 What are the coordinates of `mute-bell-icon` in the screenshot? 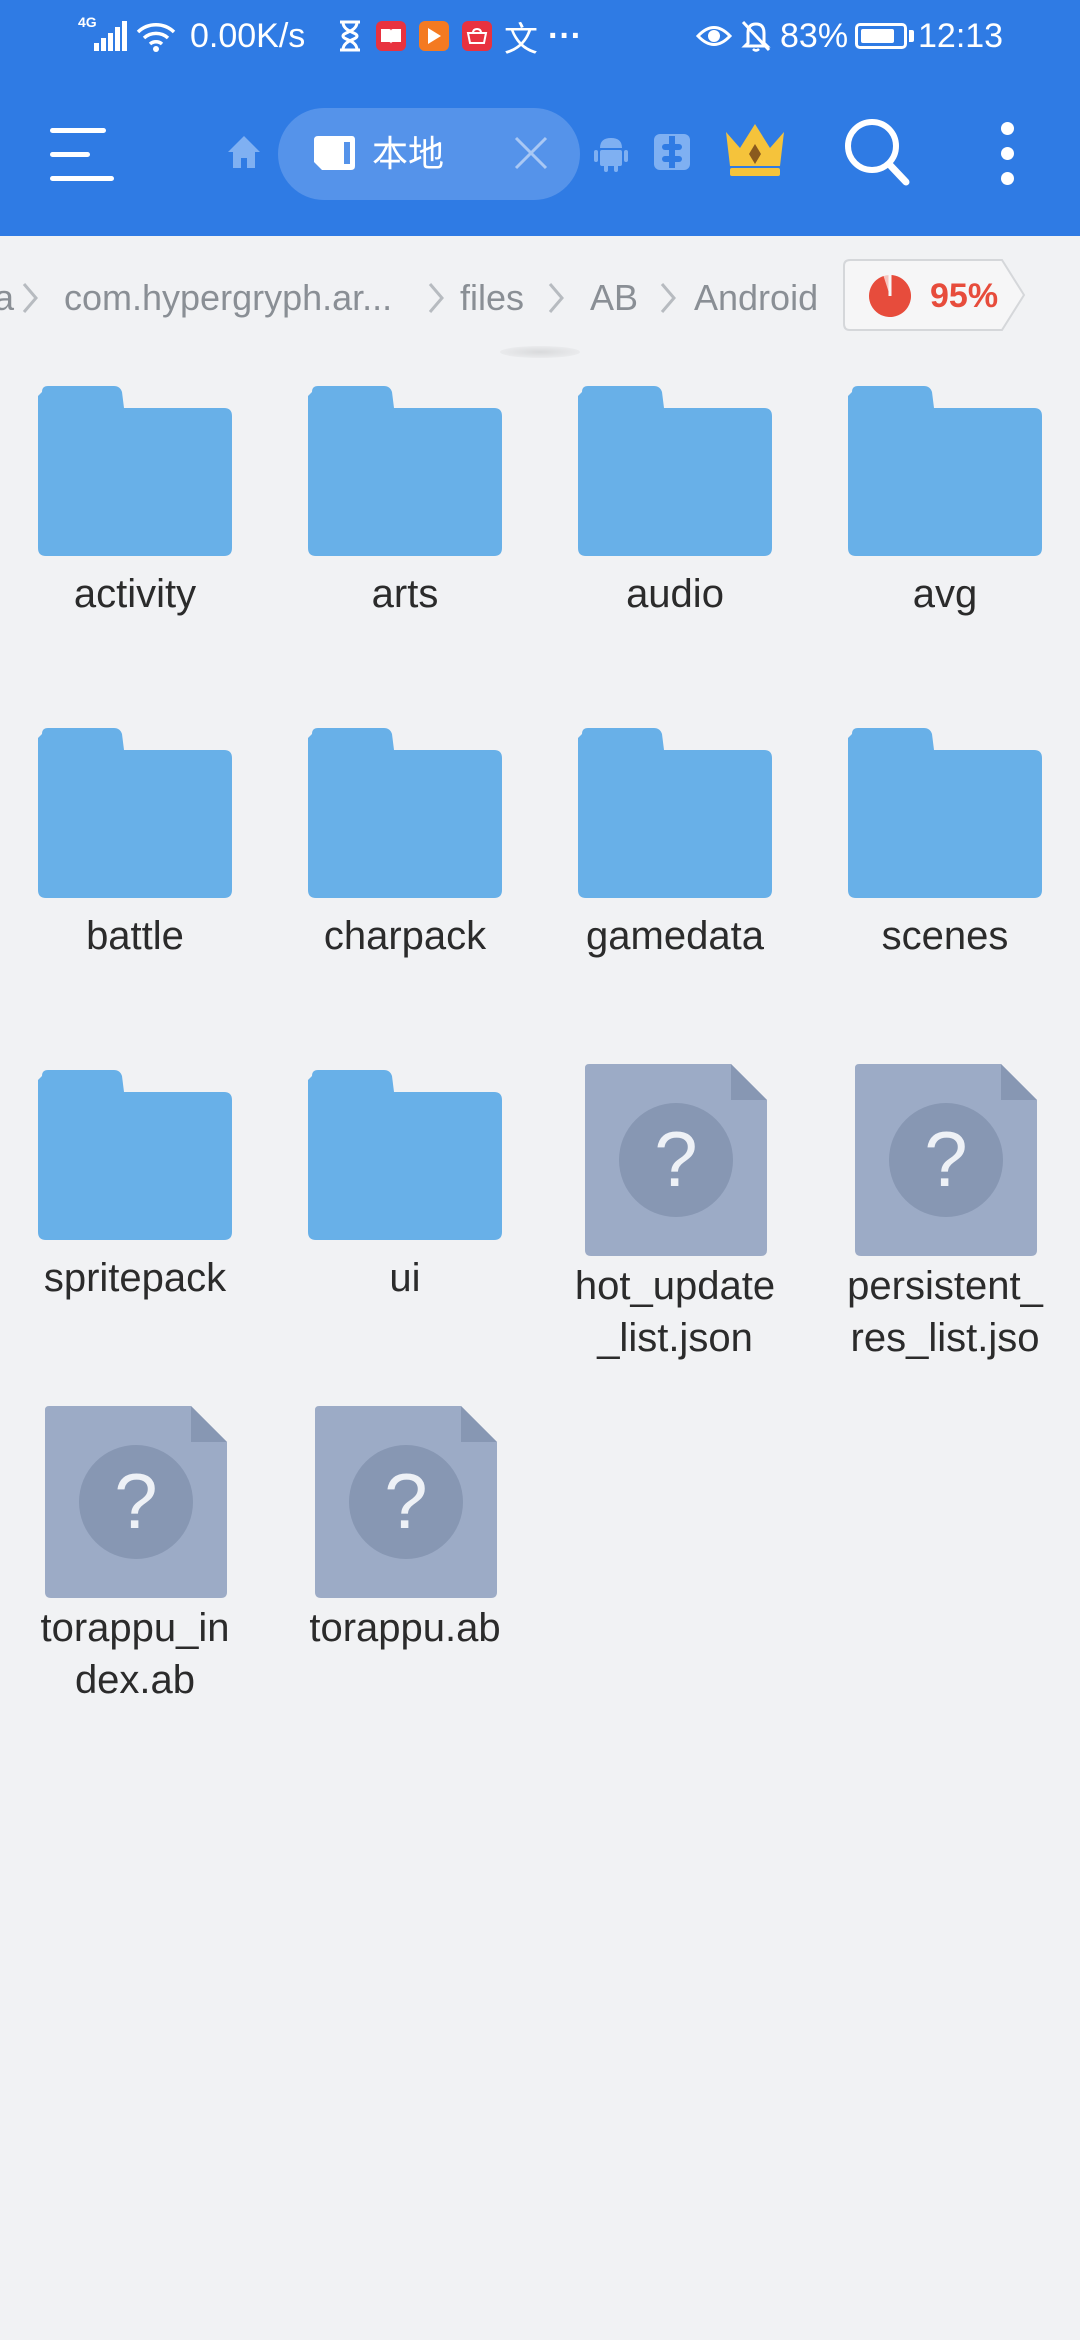 It's located at (756, 36).